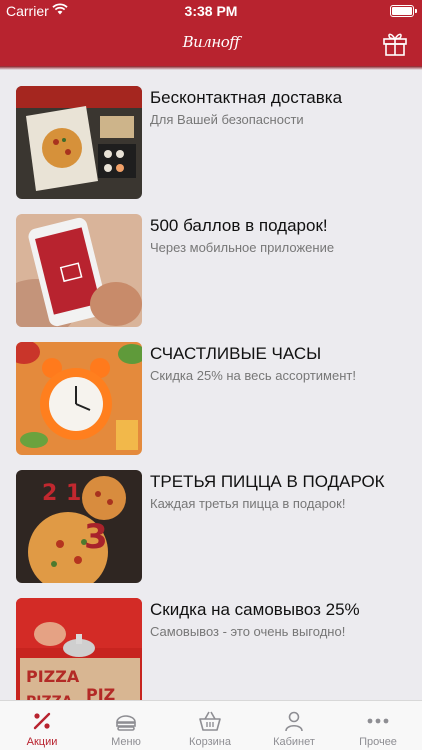  What do you see at coordinates (126, 742) in the screenshot?
I see `tab-label: Меню` at bounding box center [126, 742].